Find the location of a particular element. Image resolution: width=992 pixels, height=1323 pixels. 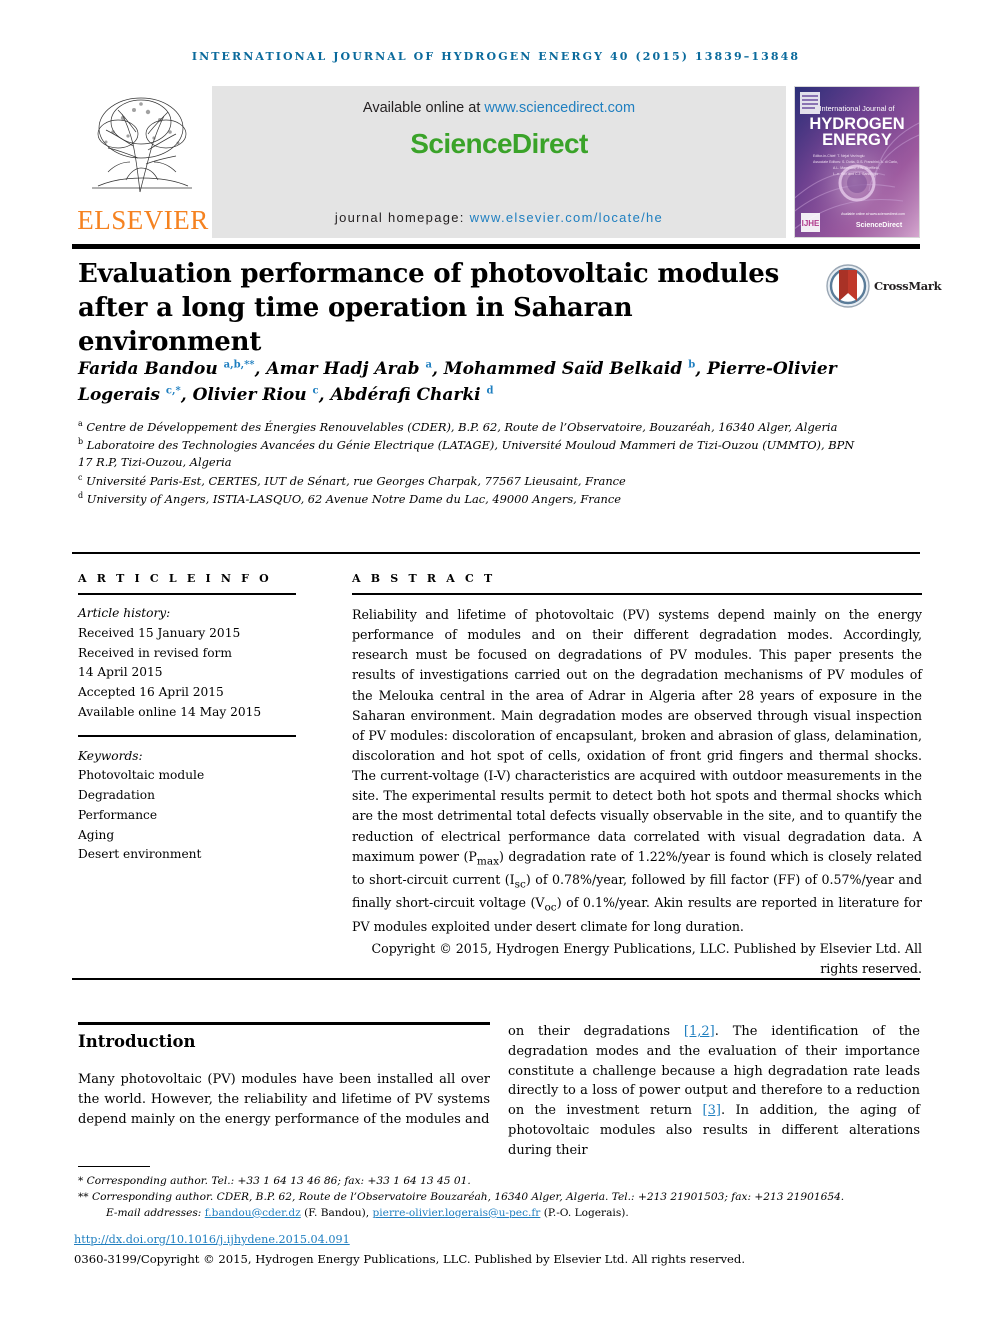

author-name: Amar Hadj Arab is located at coordinates (343, 369).